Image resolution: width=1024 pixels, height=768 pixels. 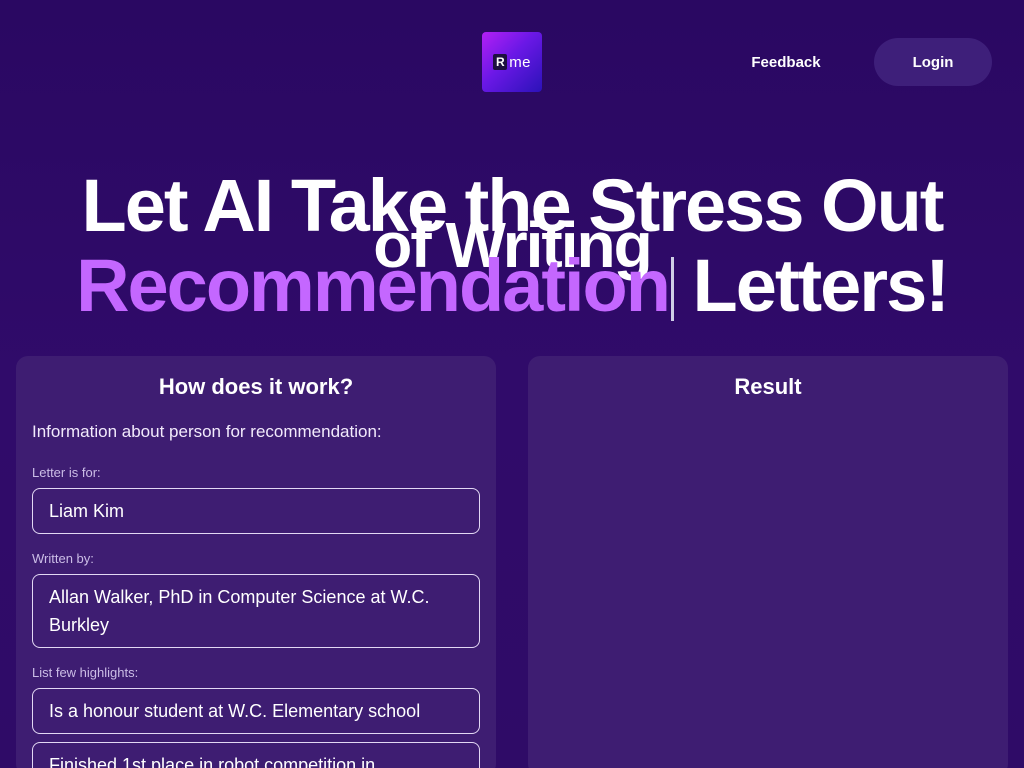 I want to click on logo-mark: R, so click(x=500, y=62).